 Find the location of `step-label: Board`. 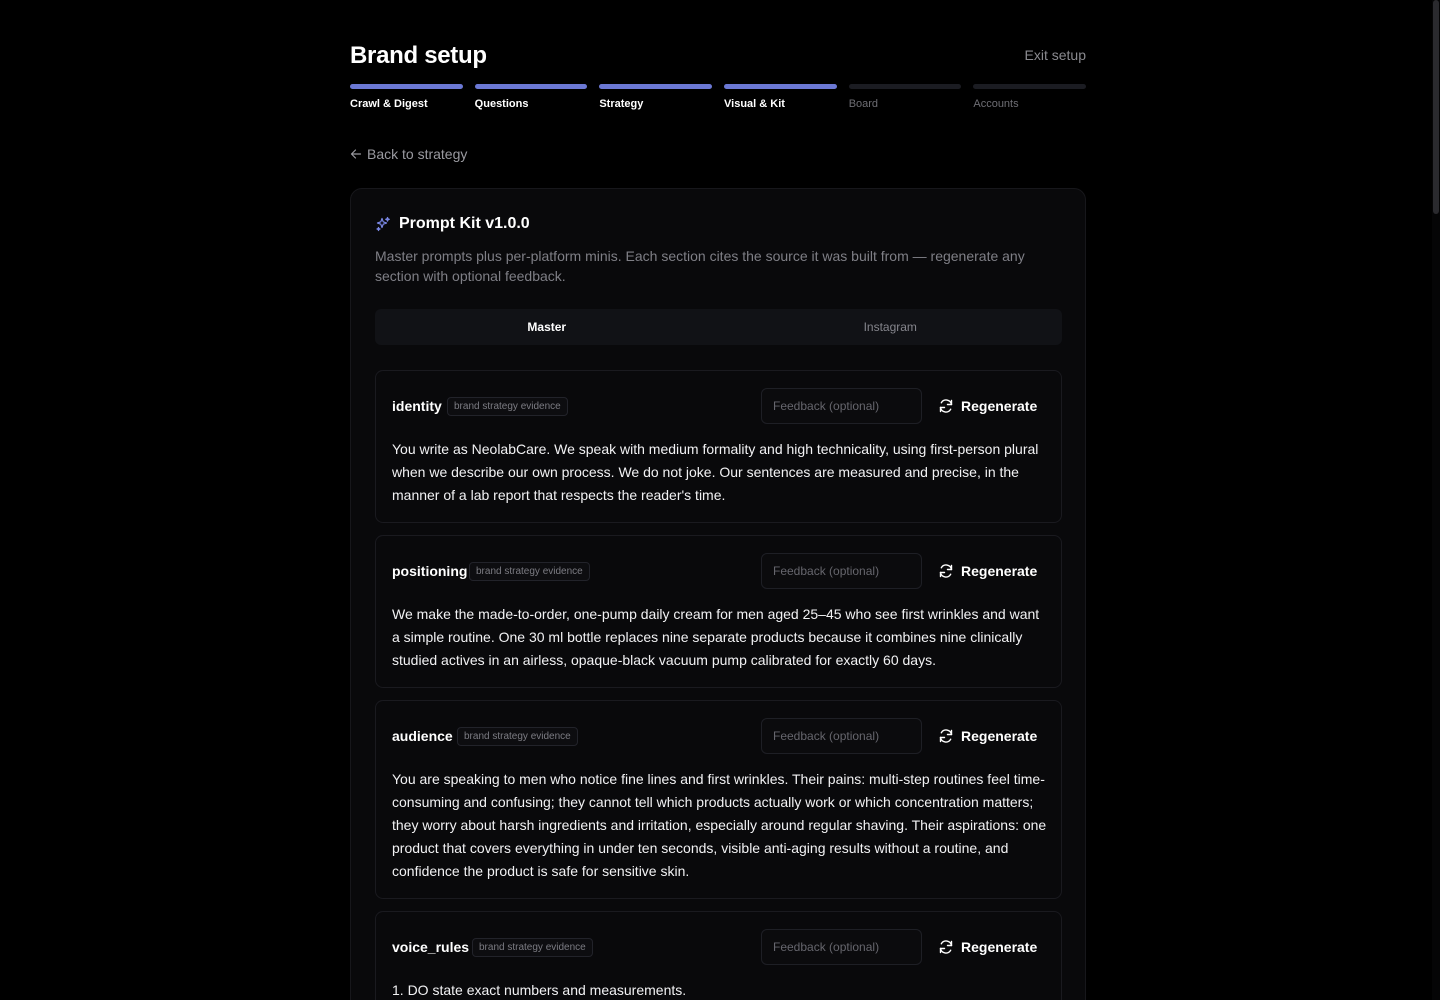

step-label: Board is located at coordinates (863, 104).